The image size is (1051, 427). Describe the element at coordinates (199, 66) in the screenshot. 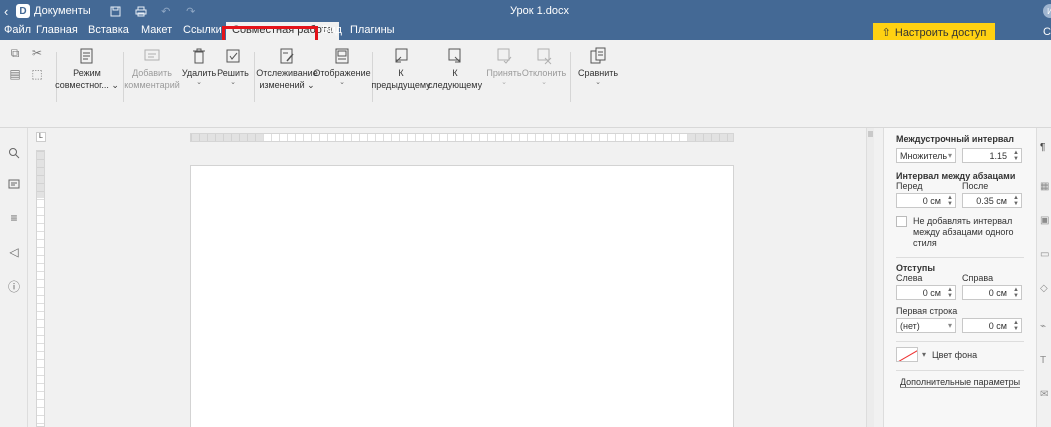

I see `delete-comment-button: Удалить ⌄` at that location.